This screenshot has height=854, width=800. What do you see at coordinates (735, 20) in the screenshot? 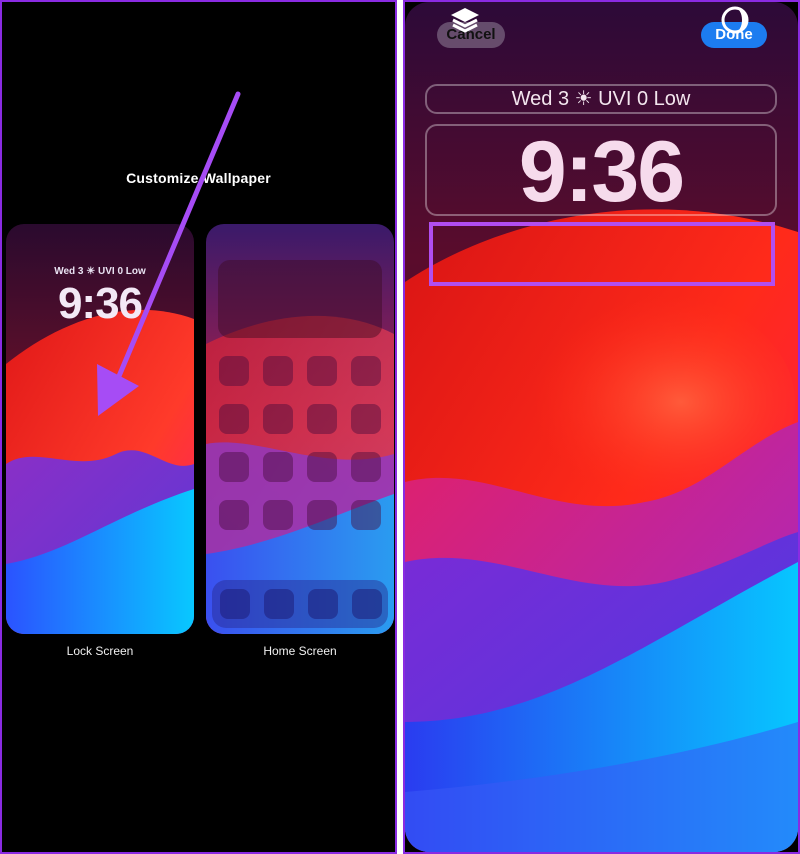
I see `color-filter-icon` at bounding box center [735, 20].